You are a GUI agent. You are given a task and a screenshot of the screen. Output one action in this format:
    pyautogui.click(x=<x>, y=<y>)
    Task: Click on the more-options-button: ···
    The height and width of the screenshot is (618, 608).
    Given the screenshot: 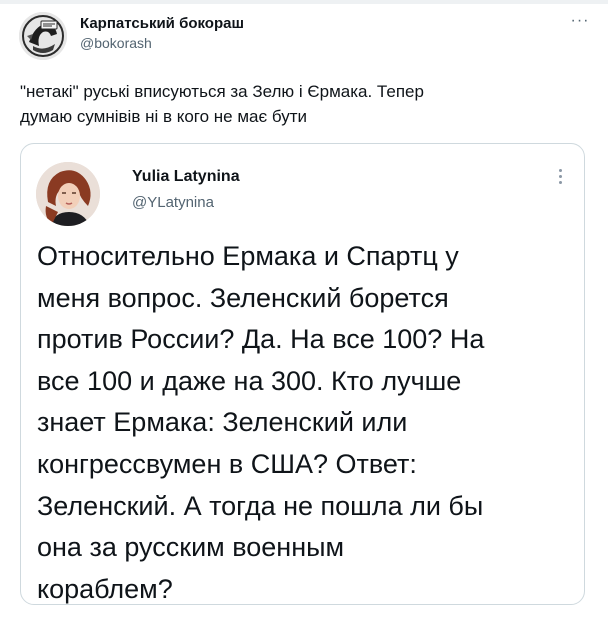 What is the action you would take?
    pyautogui.click(x=580, y=23)
    